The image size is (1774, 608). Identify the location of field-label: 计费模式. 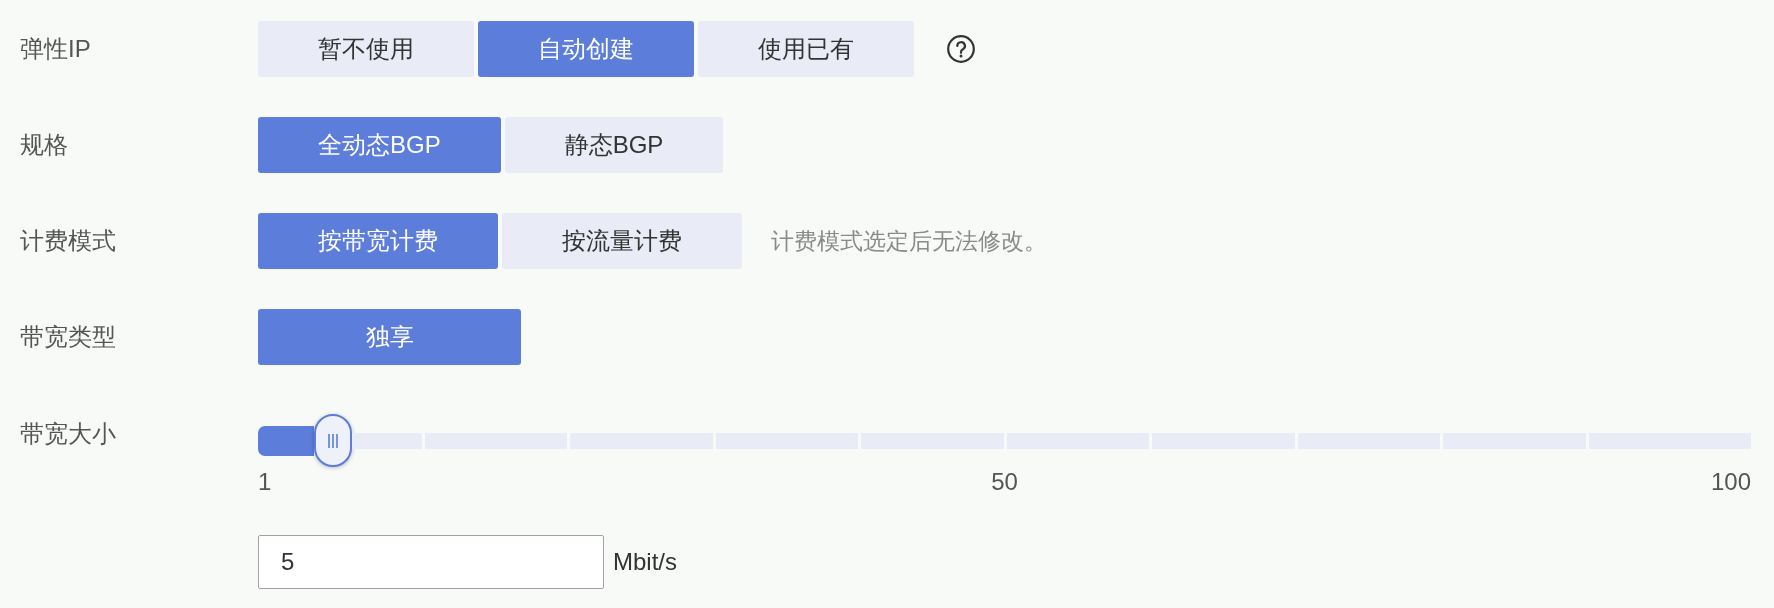
(68, 241).